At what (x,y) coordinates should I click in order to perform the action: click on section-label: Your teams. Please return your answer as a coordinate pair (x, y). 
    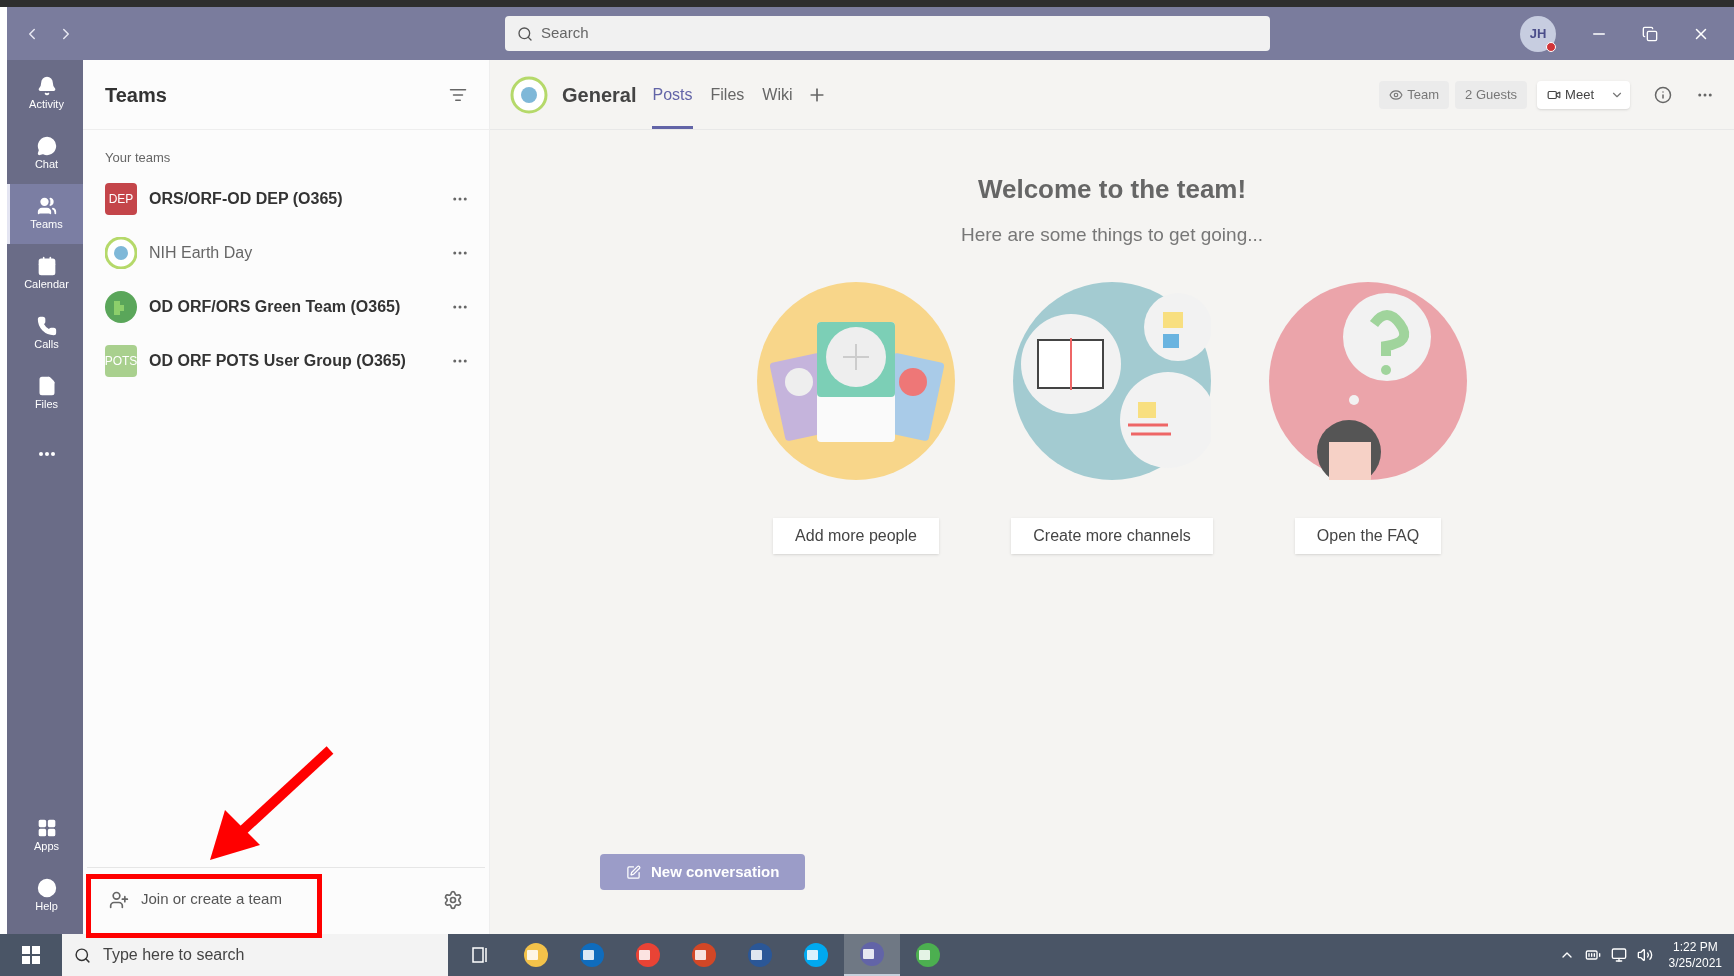
    Looking at the image, I should click on (138, 158).